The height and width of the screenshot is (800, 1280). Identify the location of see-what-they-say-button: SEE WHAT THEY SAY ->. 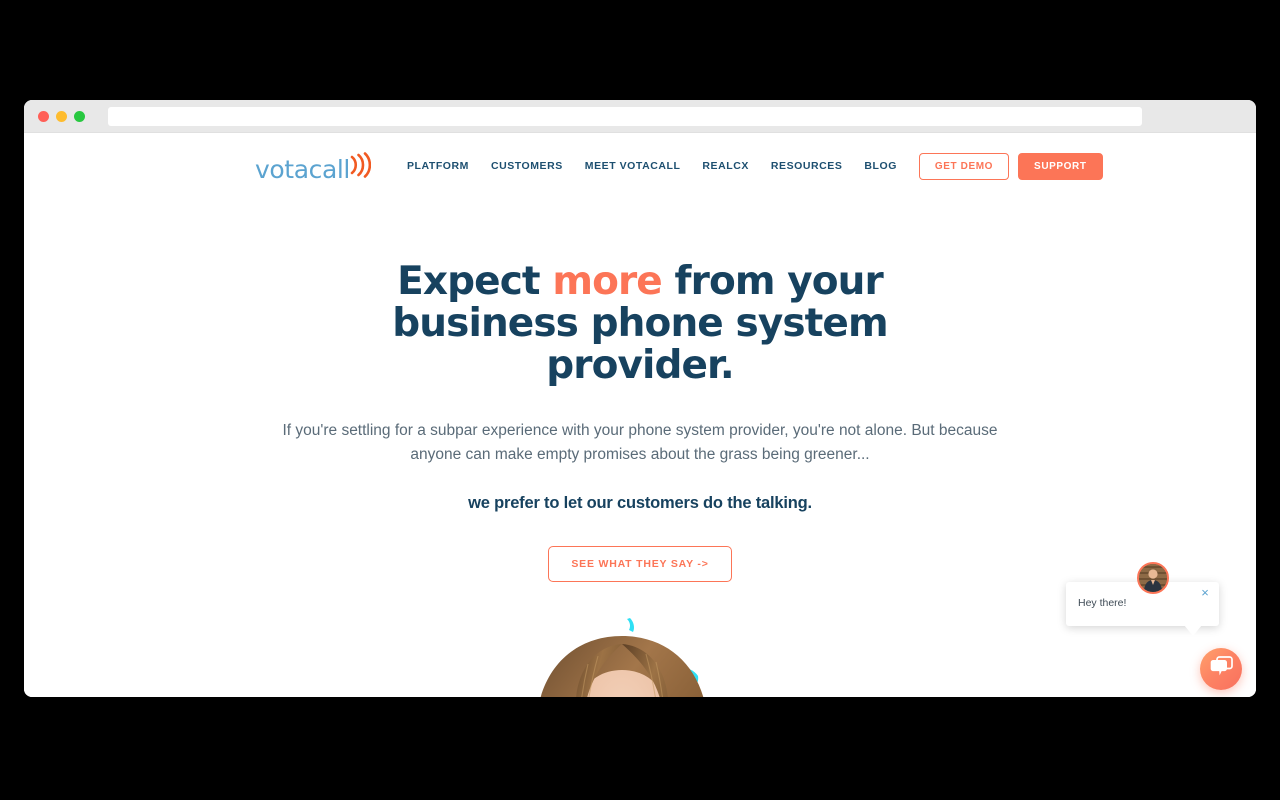
(640, 564).